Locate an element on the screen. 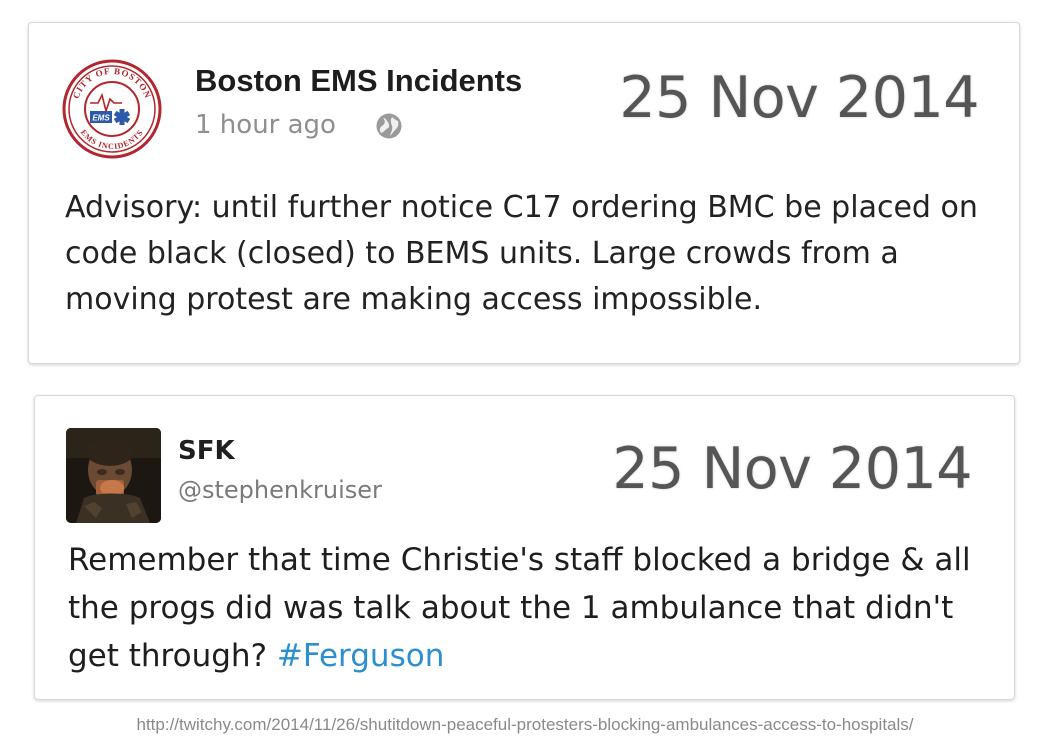 The image size is (1050, 750). boston-ems-seal-avatar: CITY OF BOSTON EMS INCIDENTS EMS is located at coordinates (112, 109).